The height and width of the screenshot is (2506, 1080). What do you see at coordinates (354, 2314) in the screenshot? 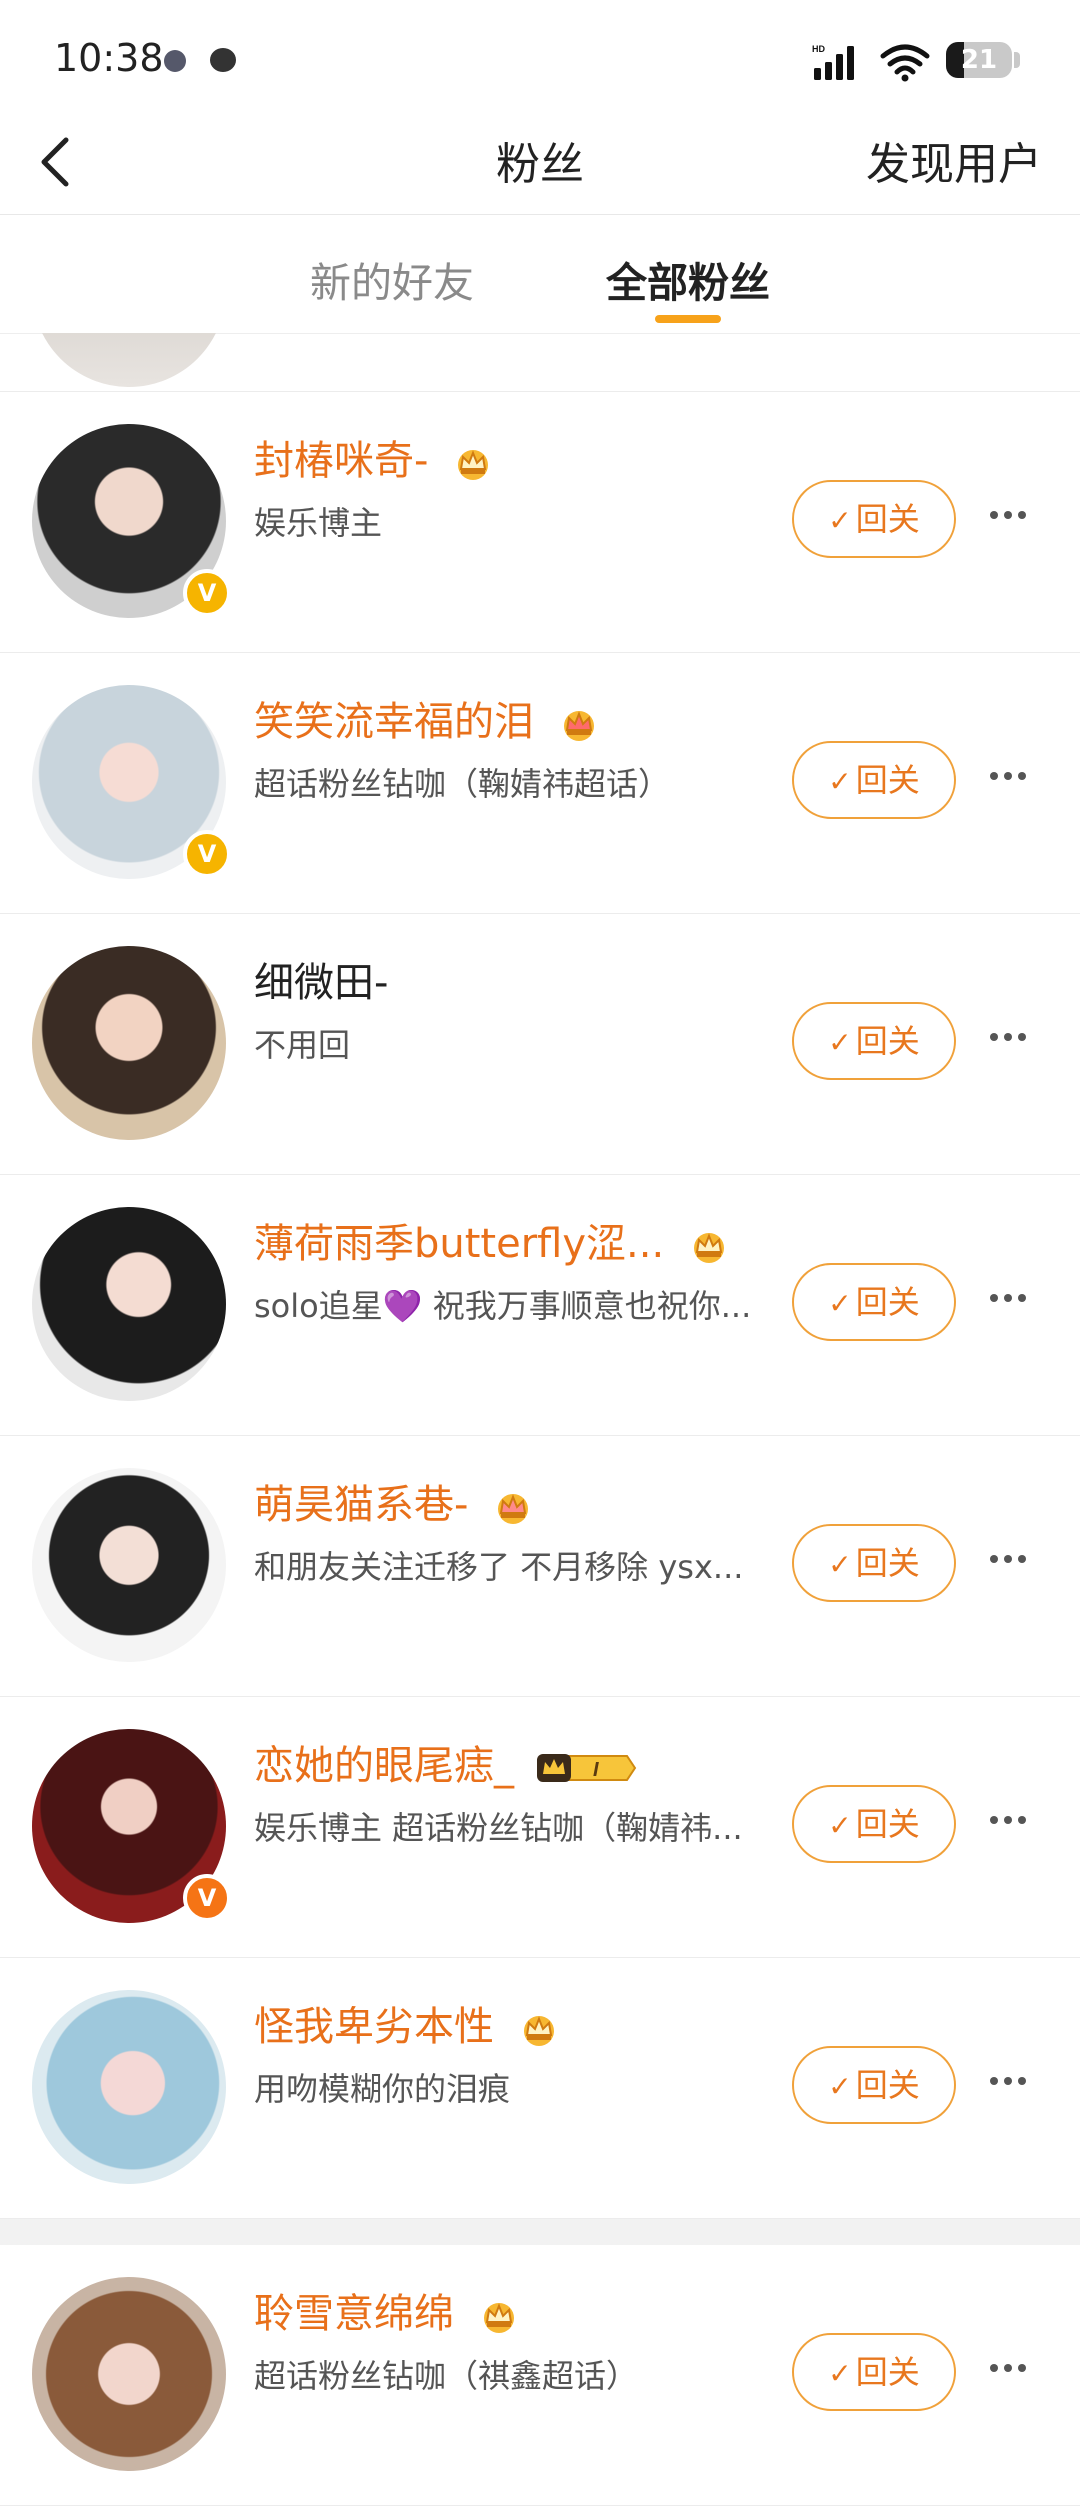
I see `user-name-text: 聆雪意绵绵` at bounding box center [354, 2314].